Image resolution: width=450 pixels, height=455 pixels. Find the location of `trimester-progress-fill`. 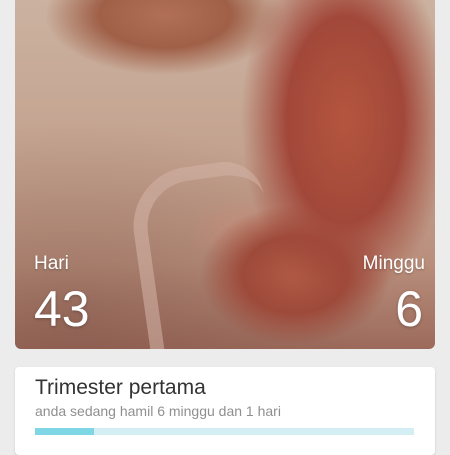

trimester-progress-fill is located at coordinates (64, 431).